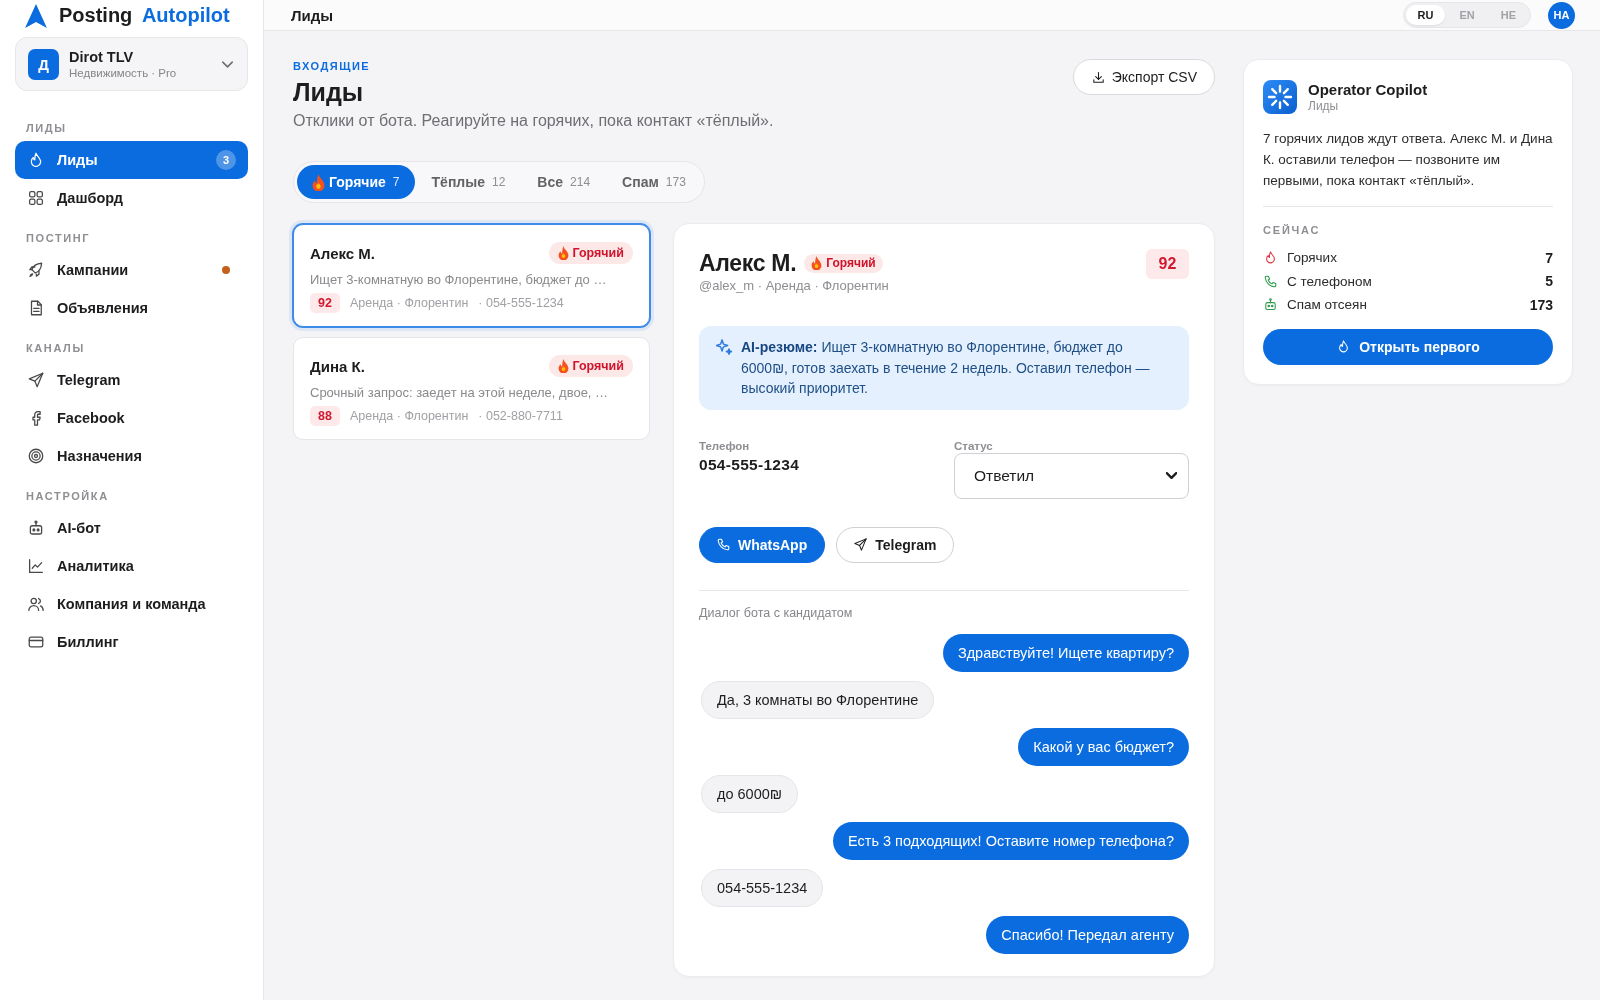 The height and width of the screenshot is (1000, 1600). Describe the element at coordinates (946, 368) in the screenshot. I see `ai-summary-text: AI-резюме: Ищет 3-комнатную во Флорентине, бюджет до 6000₪, готов заехать в течение 2 недель. Оставил телефон — высокий приоритет.` at that location.